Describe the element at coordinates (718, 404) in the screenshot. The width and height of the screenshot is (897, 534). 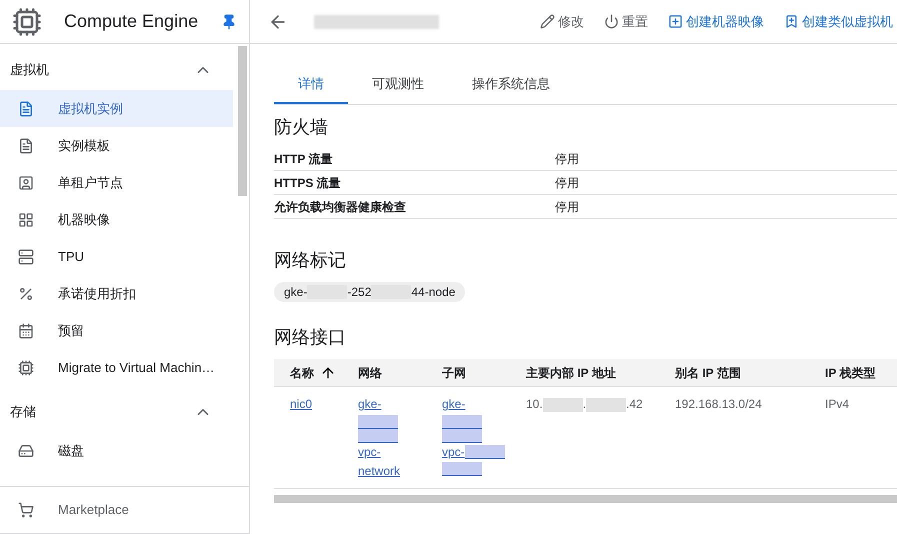
I see `cell-text: 192.168.13.0/24` at that location.